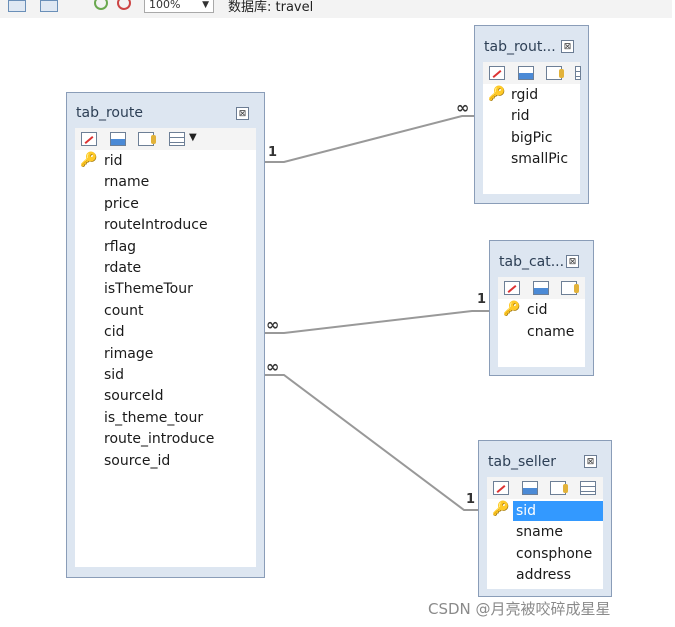 Image resolution: width=675 pixels, height=627 pixels. Describe the element at coordinates (524, 95) in the screenshot. I see `field-rgid: rgid` at that location.